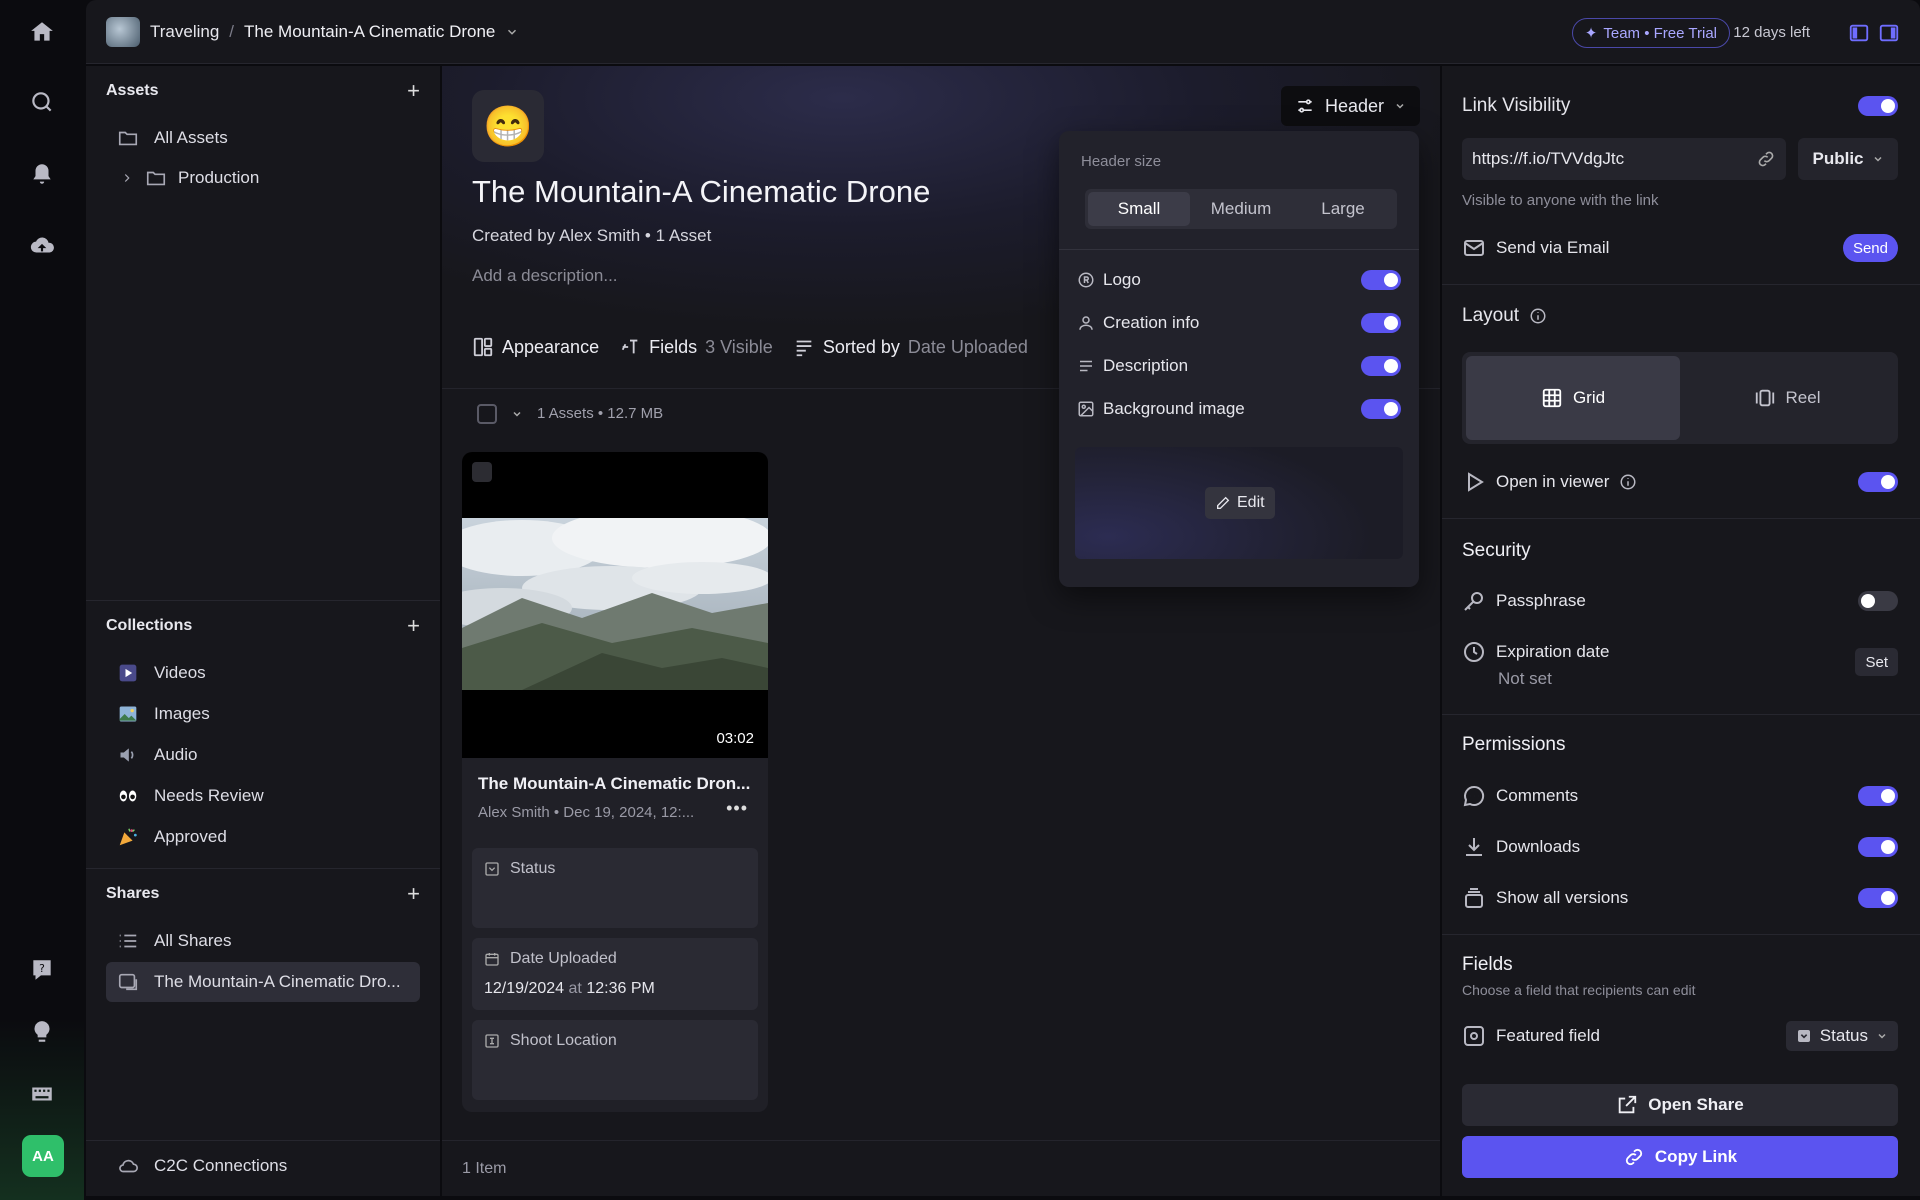  Describe the element at coordinates (615, 1060) in the screenshot. I see `shoot-location-field: Shoot Location` at that location.